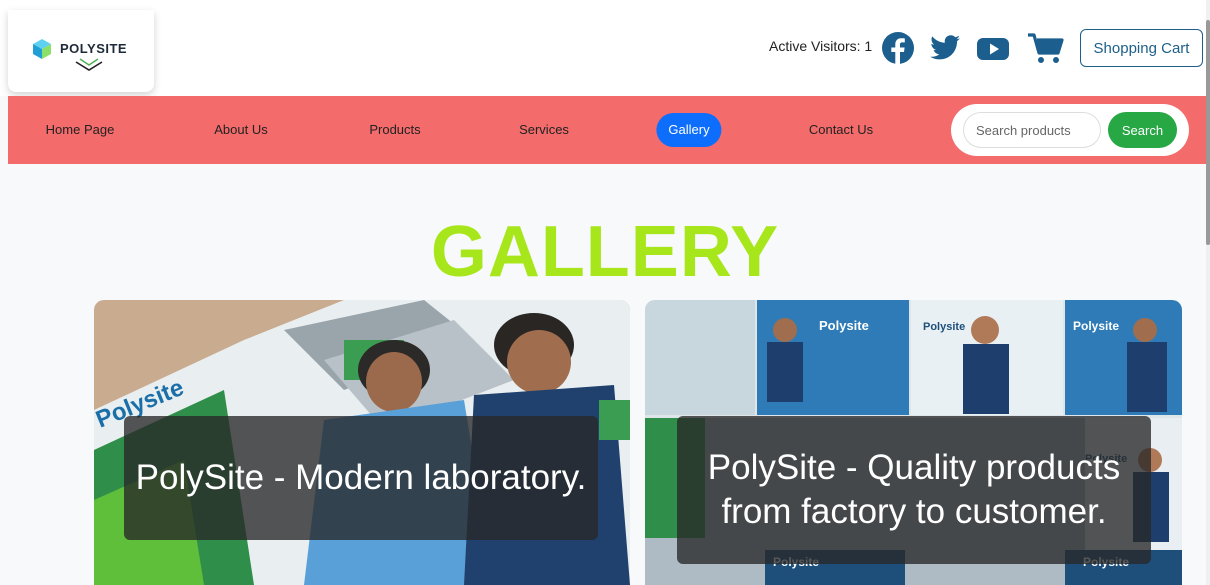 Image resolution: width=1210 pixels, height=585 pixels. What do you see at coordinates (80, 130) in the screenshot?
I see `nav-item-home: Home Page` at bounding box center [80, 130].